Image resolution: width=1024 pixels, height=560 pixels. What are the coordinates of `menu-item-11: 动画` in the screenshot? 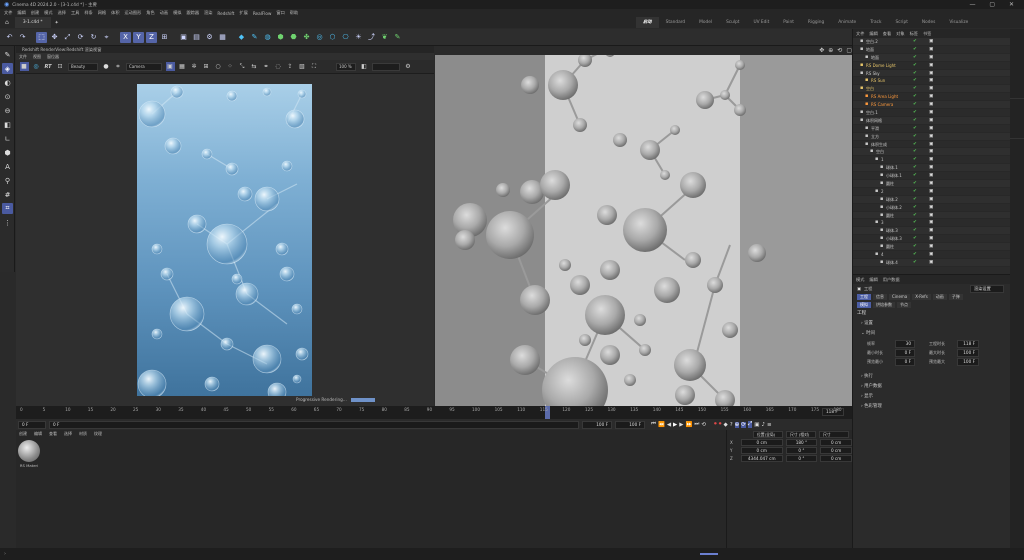 It's located at (164, 13).